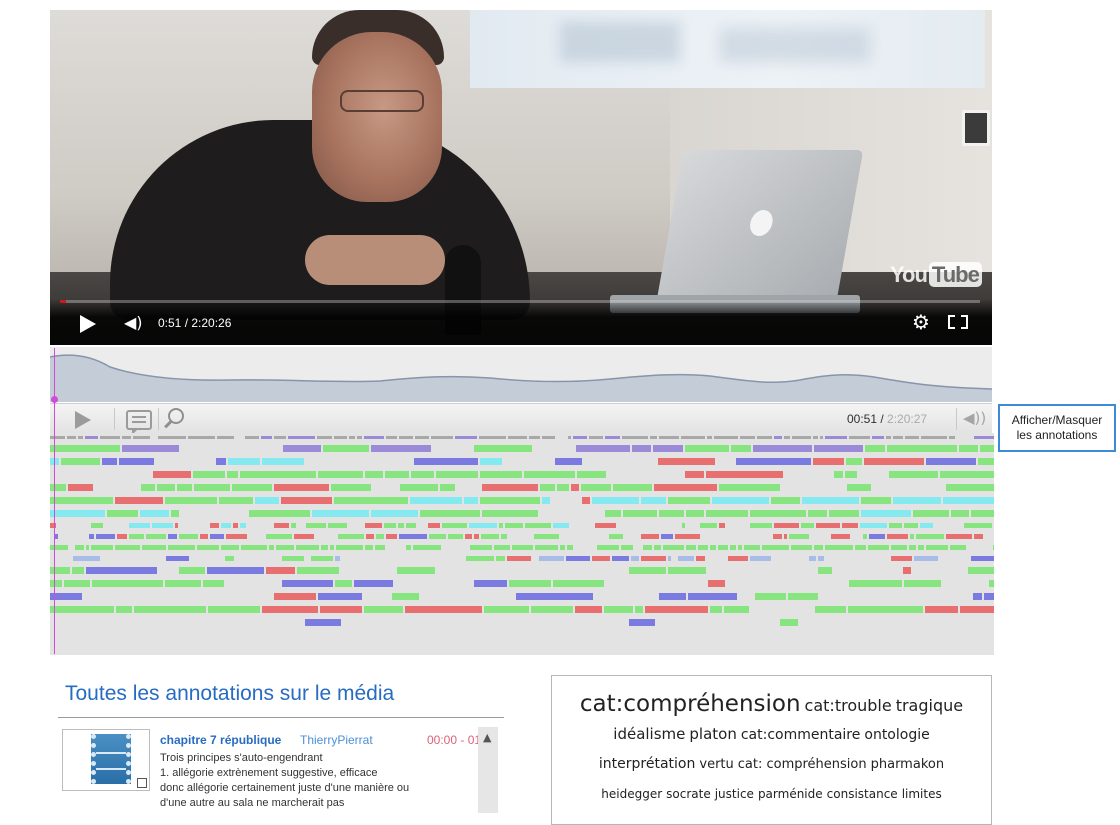 The height and width of the screenshot is (825, 1120). Describe the element at coordinates (487, 737) in the screenshot. I see `chevron-up-icon: ▲` at that location.